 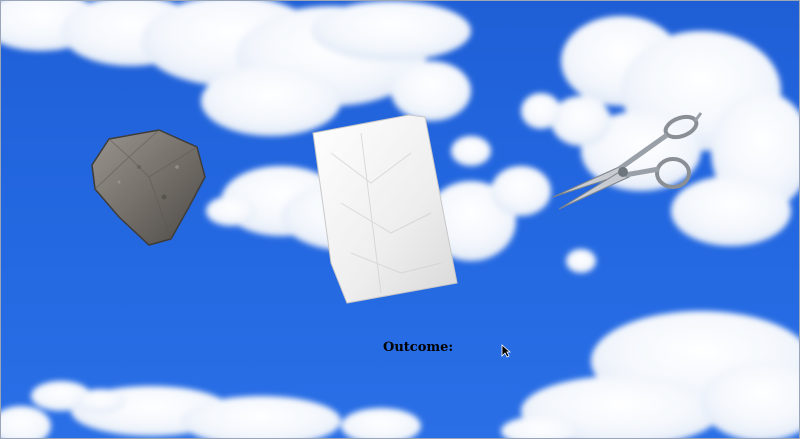 I want to click on mouse-cursor-icon, so click(x=506, y=351).